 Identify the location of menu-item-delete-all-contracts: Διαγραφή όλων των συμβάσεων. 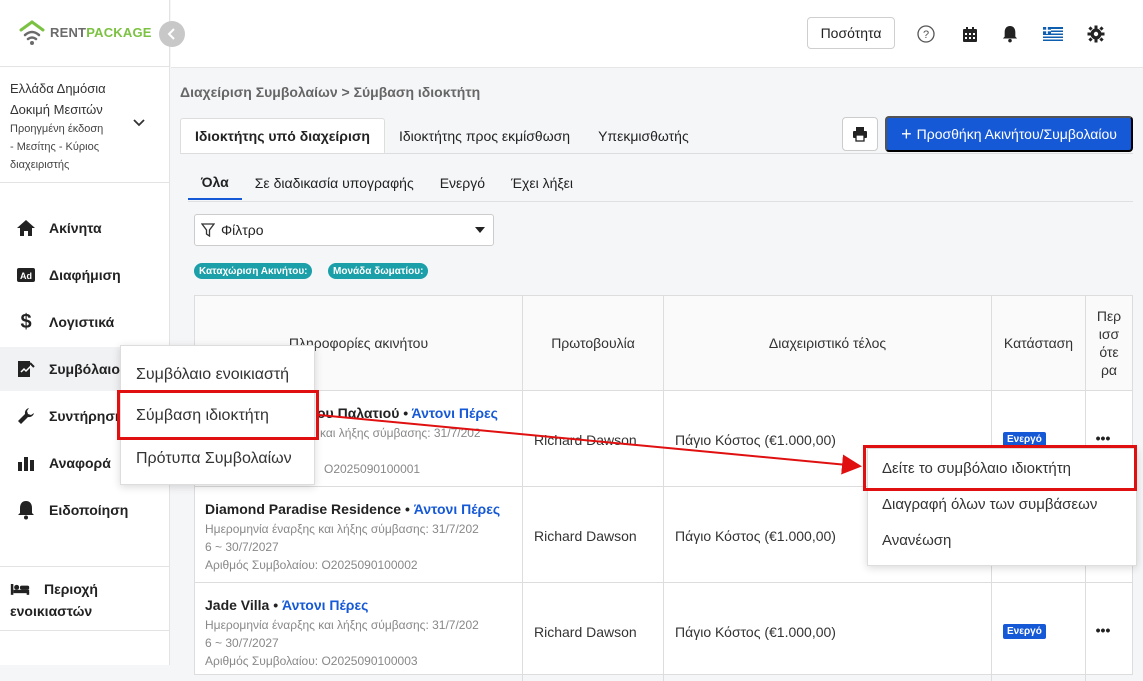
(989, 504).